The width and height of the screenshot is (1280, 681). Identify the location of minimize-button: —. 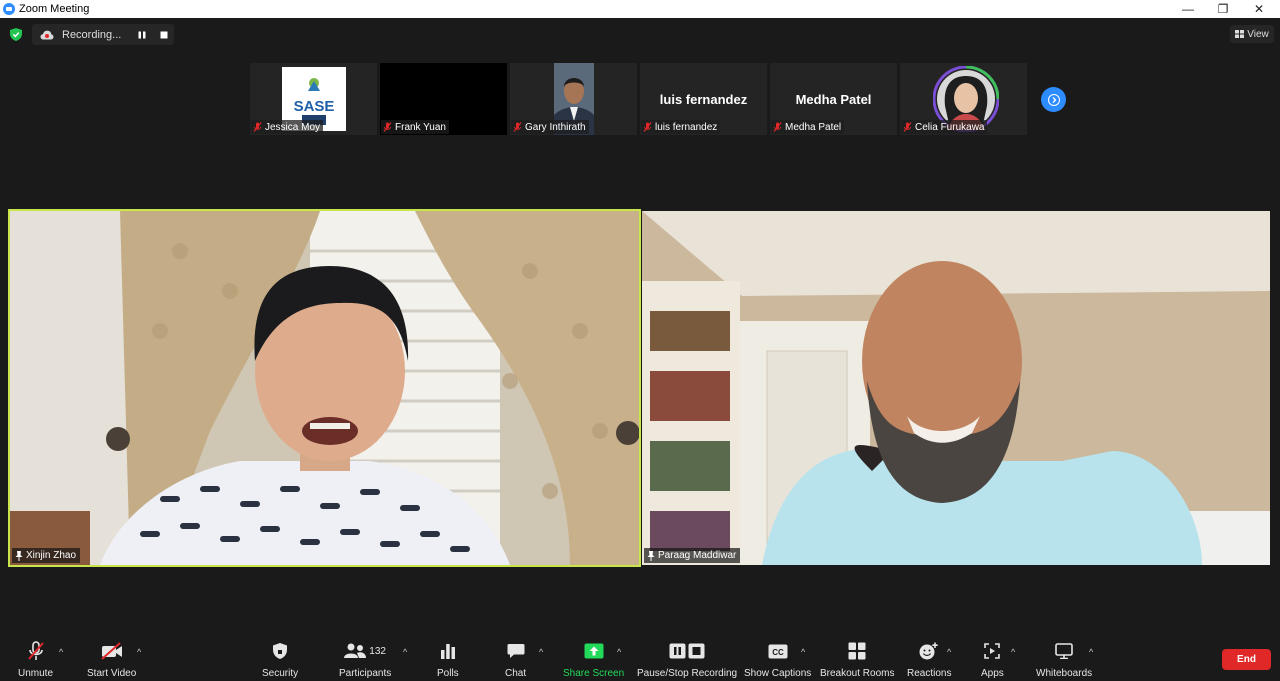
(1188, 9).